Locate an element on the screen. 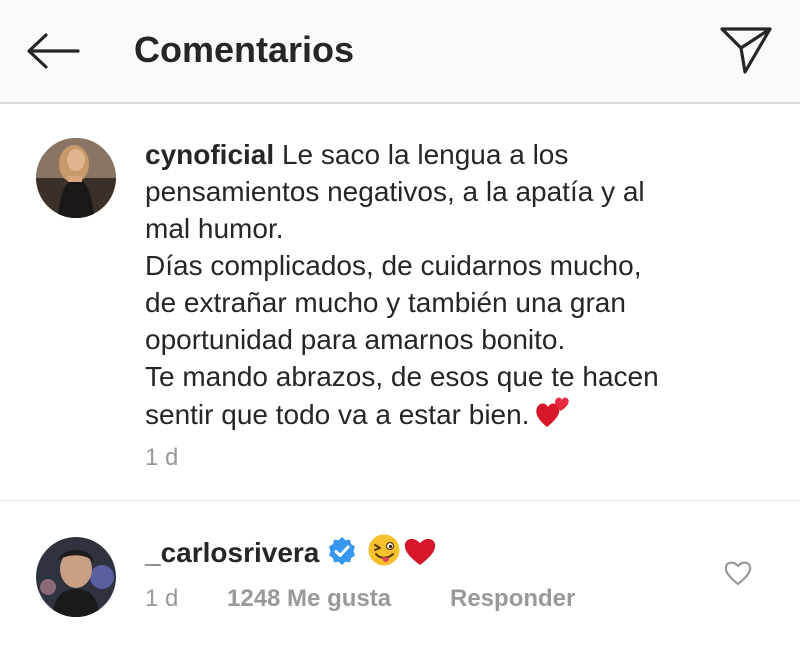 The width and height of the screenshot is (800, 666). caption-line: de extrañar mucho y también una gran is located at coordinates (385, 302).